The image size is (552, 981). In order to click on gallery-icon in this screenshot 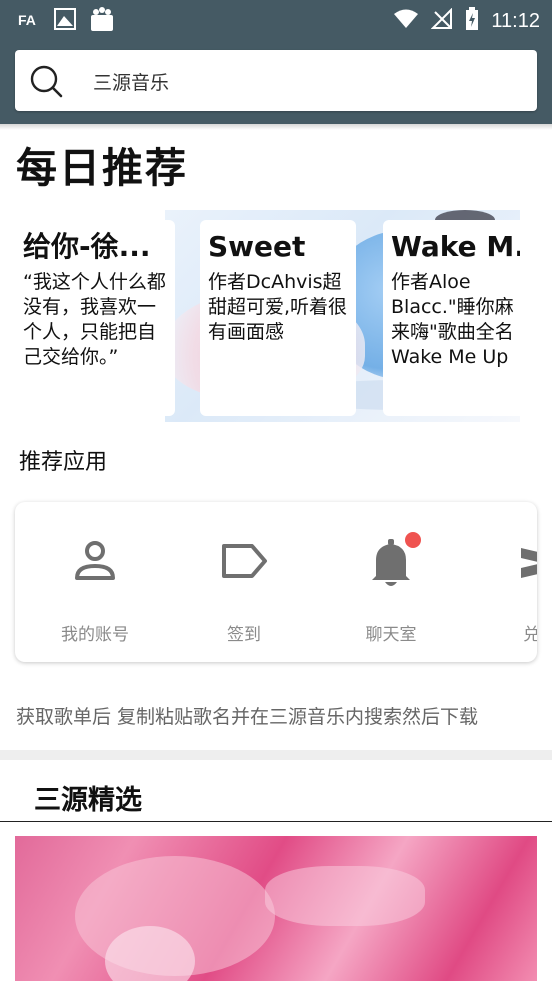, I will do `click(65, 21)`.